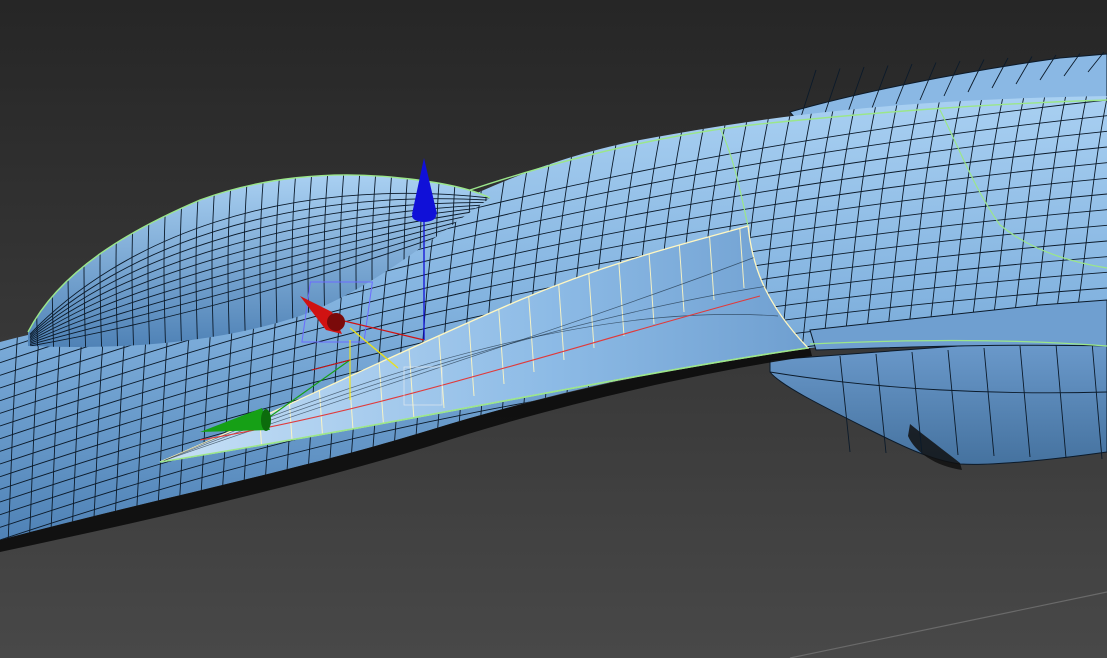  What do you see at coordinates (424, 216) in the screenshot?
I see `gizmo-z-axis-arrow-base` at bounding box center [424, 216].